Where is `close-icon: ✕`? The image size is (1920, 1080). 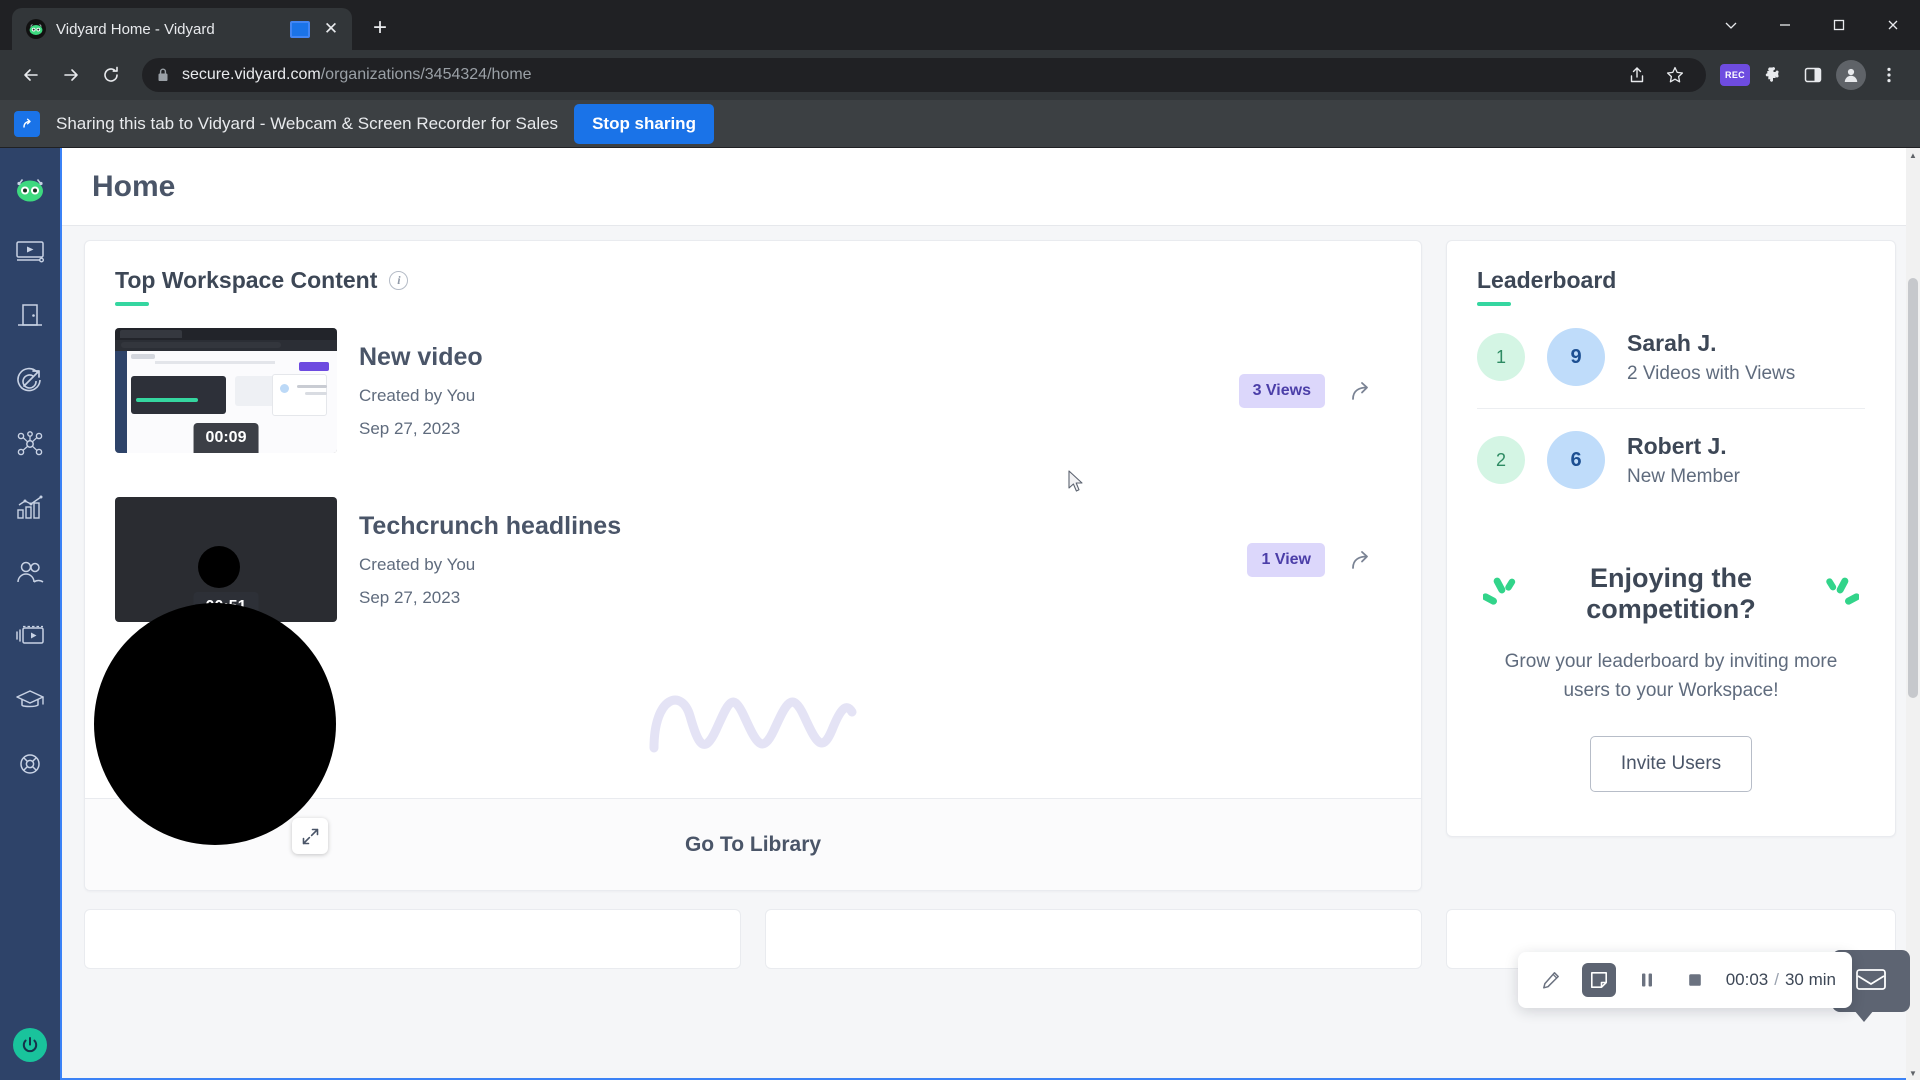 close-icon: ✕ is located at coordinates (331, 29).